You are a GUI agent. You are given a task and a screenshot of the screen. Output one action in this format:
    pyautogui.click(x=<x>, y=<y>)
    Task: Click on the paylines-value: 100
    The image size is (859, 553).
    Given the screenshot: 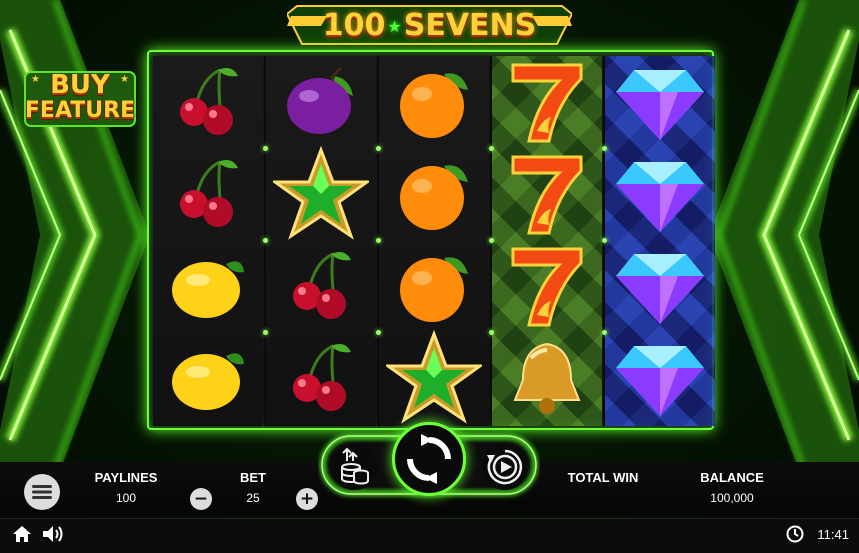 What is the action you would take?
    pyautogui.click(x=126, y=498)
    